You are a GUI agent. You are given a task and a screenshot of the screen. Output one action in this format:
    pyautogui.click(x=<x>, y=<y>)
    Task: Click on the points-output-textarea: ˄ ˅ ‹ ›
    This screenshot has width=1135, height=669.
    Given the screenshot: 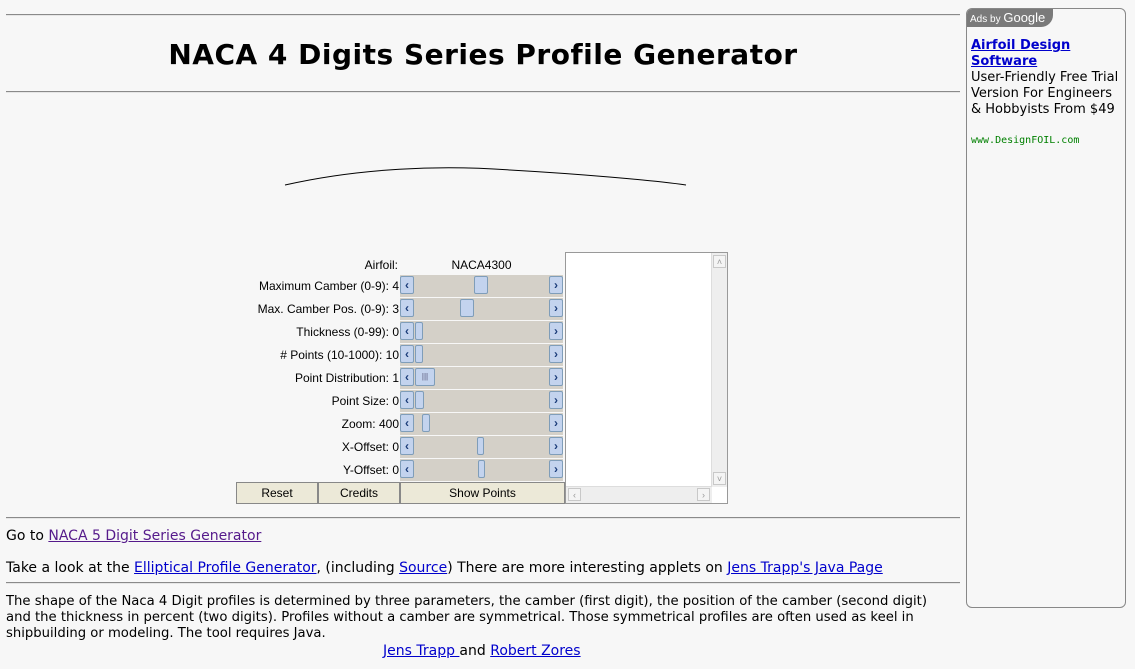 What is the action you would take?
    pyautogui.click(x=646, y=378)
    